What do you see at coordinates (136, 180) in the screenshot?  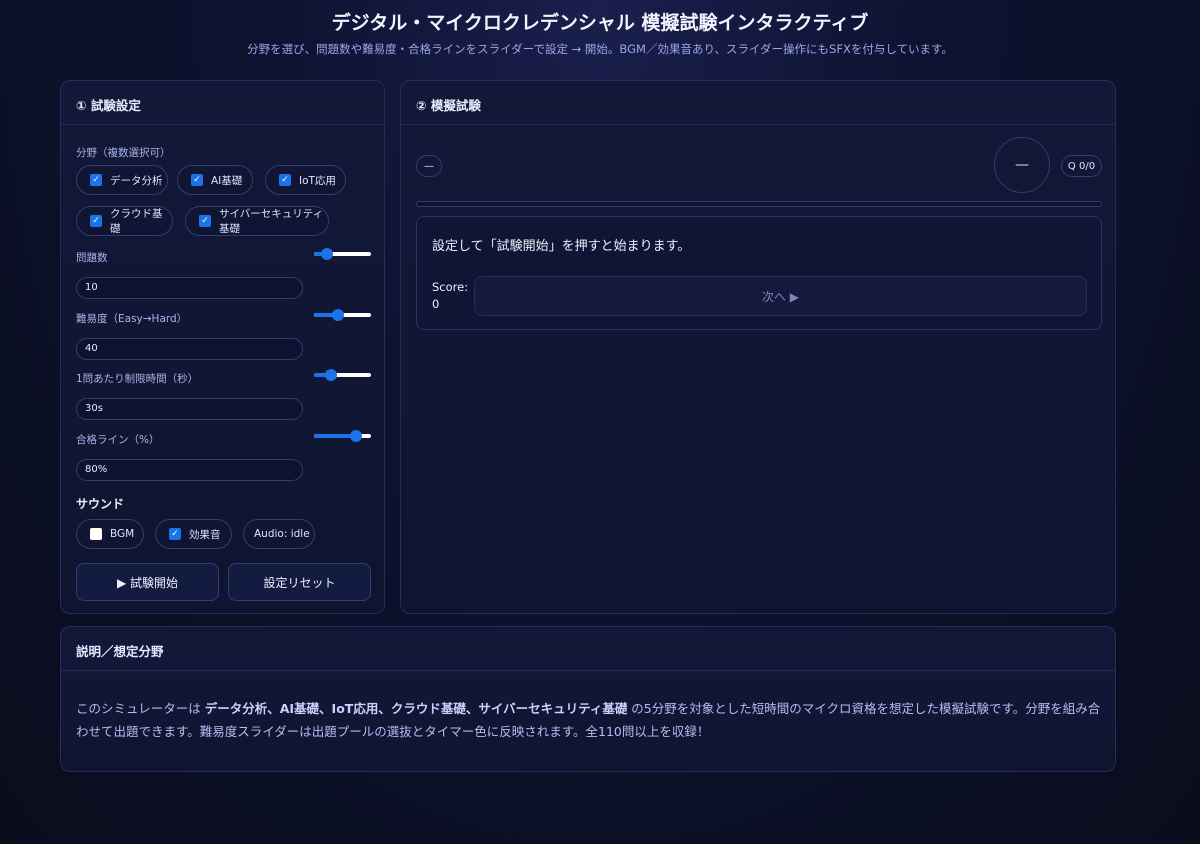 I see `field-chip-label: データ分析` at bounding box center [136, 180].